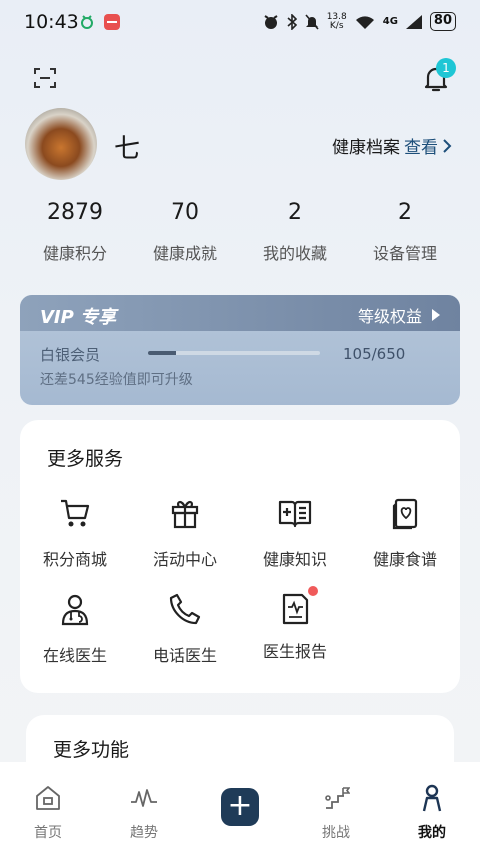 This screenshot has height=853, width=480. Describe the element at coordinates (74, 253) in the screenshot. I see `stat-label: 健康积分` at that location.